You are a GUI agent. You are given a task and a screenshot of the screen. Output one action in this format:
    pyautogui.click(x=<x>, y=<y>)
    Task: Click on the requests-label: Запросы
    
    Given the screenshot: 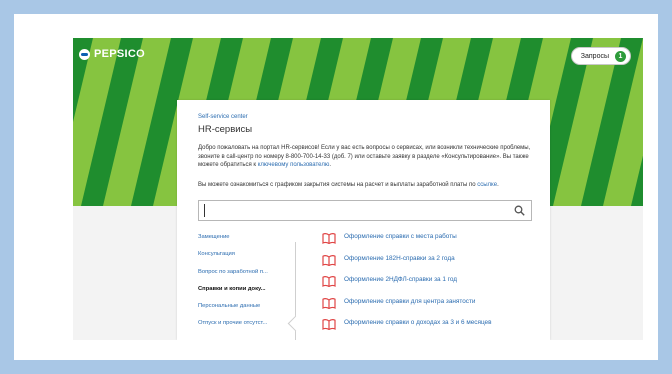 What is the action you would take?
    pyautogui.click(x=594, y=56)
    